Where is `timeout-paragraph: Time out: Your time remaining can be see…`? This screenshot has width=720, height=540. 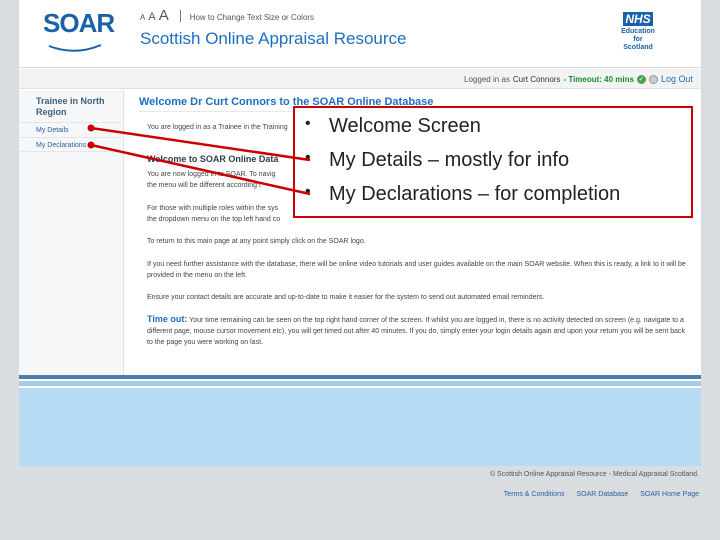 timeout-paragraph: Time out: Your time remaining can be see… is located at coordinates (417, 331).